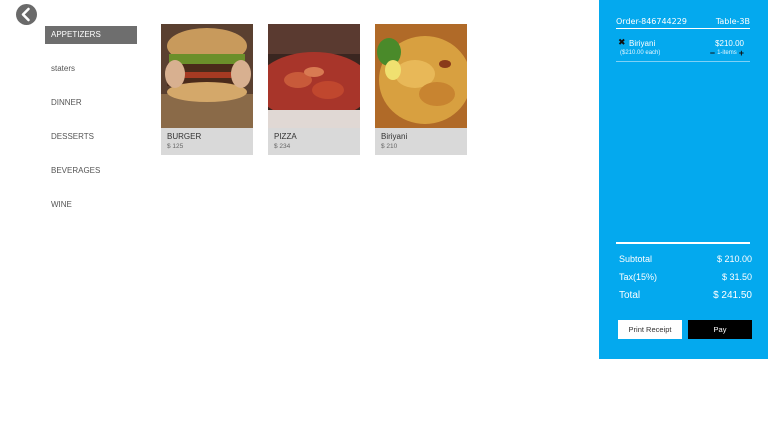 The image size is (768, 432). What do you see at coordinates (712, 53) in the screenshot?
I see `minus-icon: −` at bounding box center [712, 53].